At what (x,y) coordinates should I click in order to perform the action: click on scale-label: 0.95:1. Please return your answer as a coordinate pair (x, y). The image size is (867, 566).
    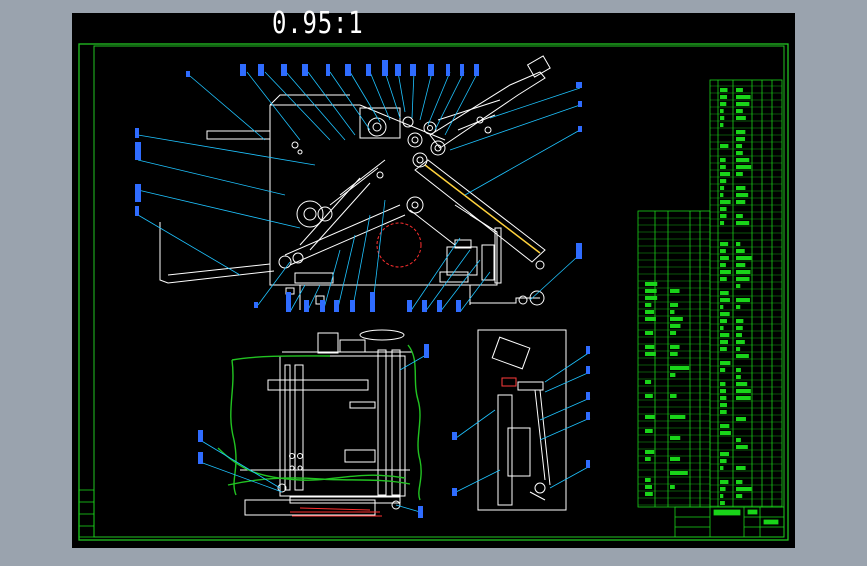
    Looking at the image, I should click on (318, 23).